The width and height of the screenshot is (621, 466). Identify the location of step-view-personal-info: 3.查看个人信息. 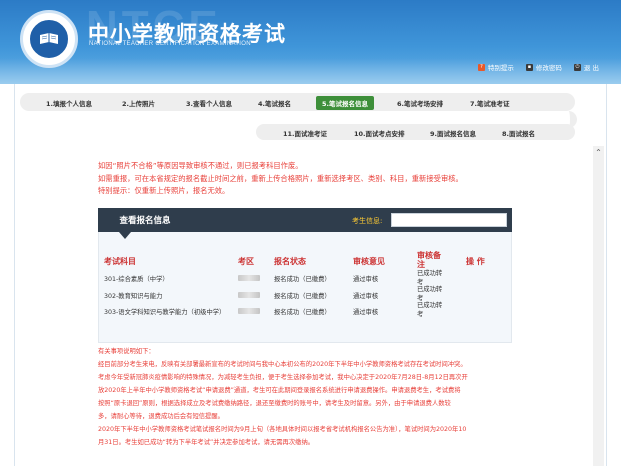
(209, 103).